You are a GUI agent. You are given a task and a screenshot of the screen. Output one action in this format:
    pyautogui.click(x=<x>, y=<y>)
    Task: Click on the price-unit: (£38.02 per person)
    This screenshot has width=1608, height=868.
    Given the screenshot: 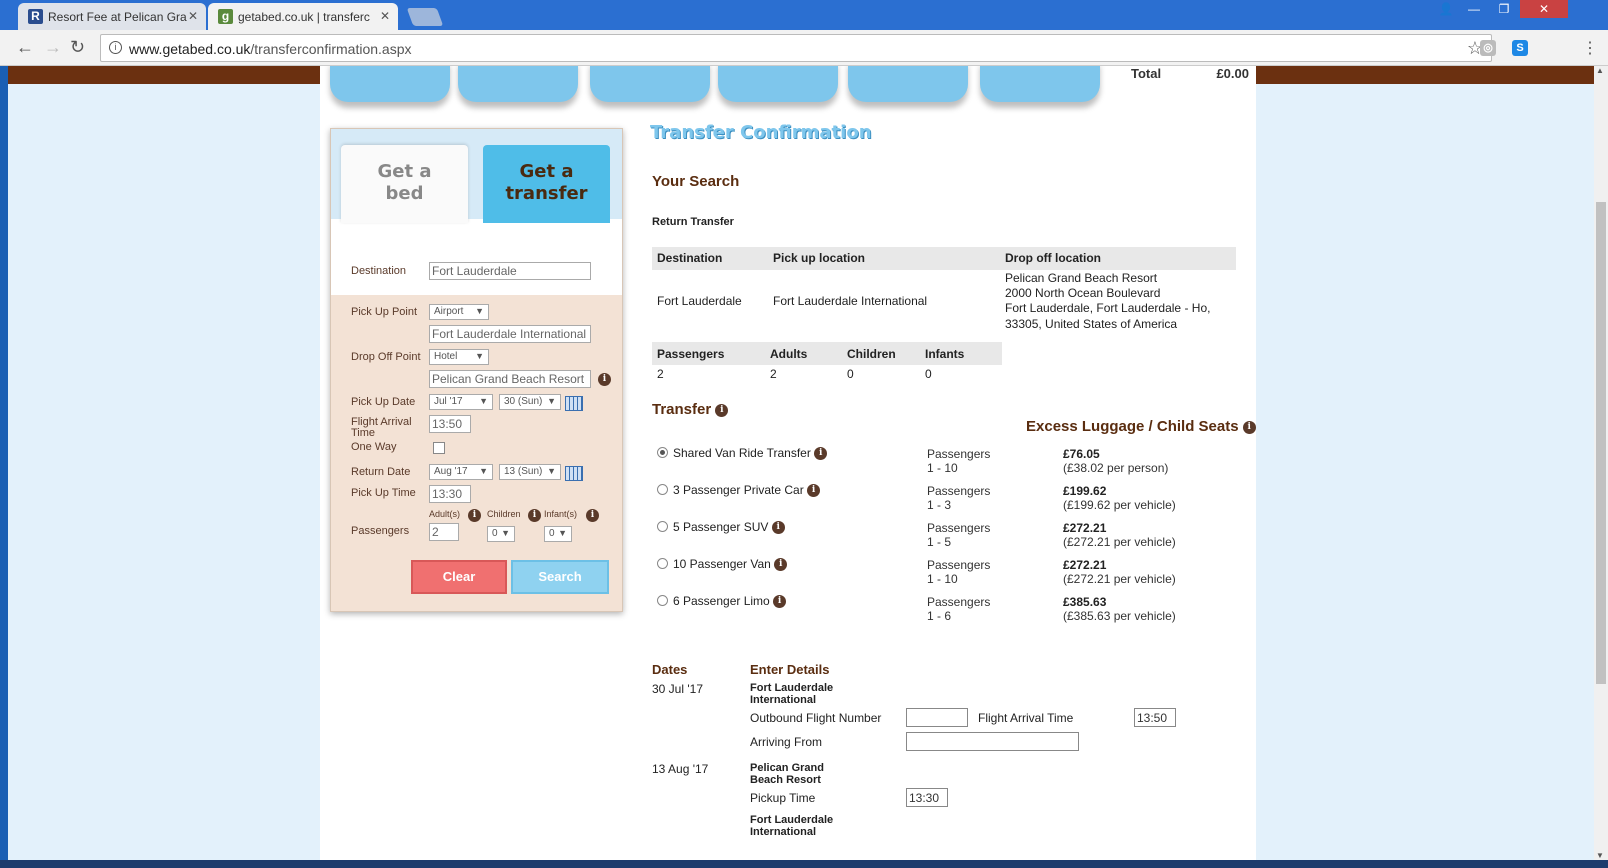 What is the action you would take?
    pyautogui.click(x=1116, y=468)
    